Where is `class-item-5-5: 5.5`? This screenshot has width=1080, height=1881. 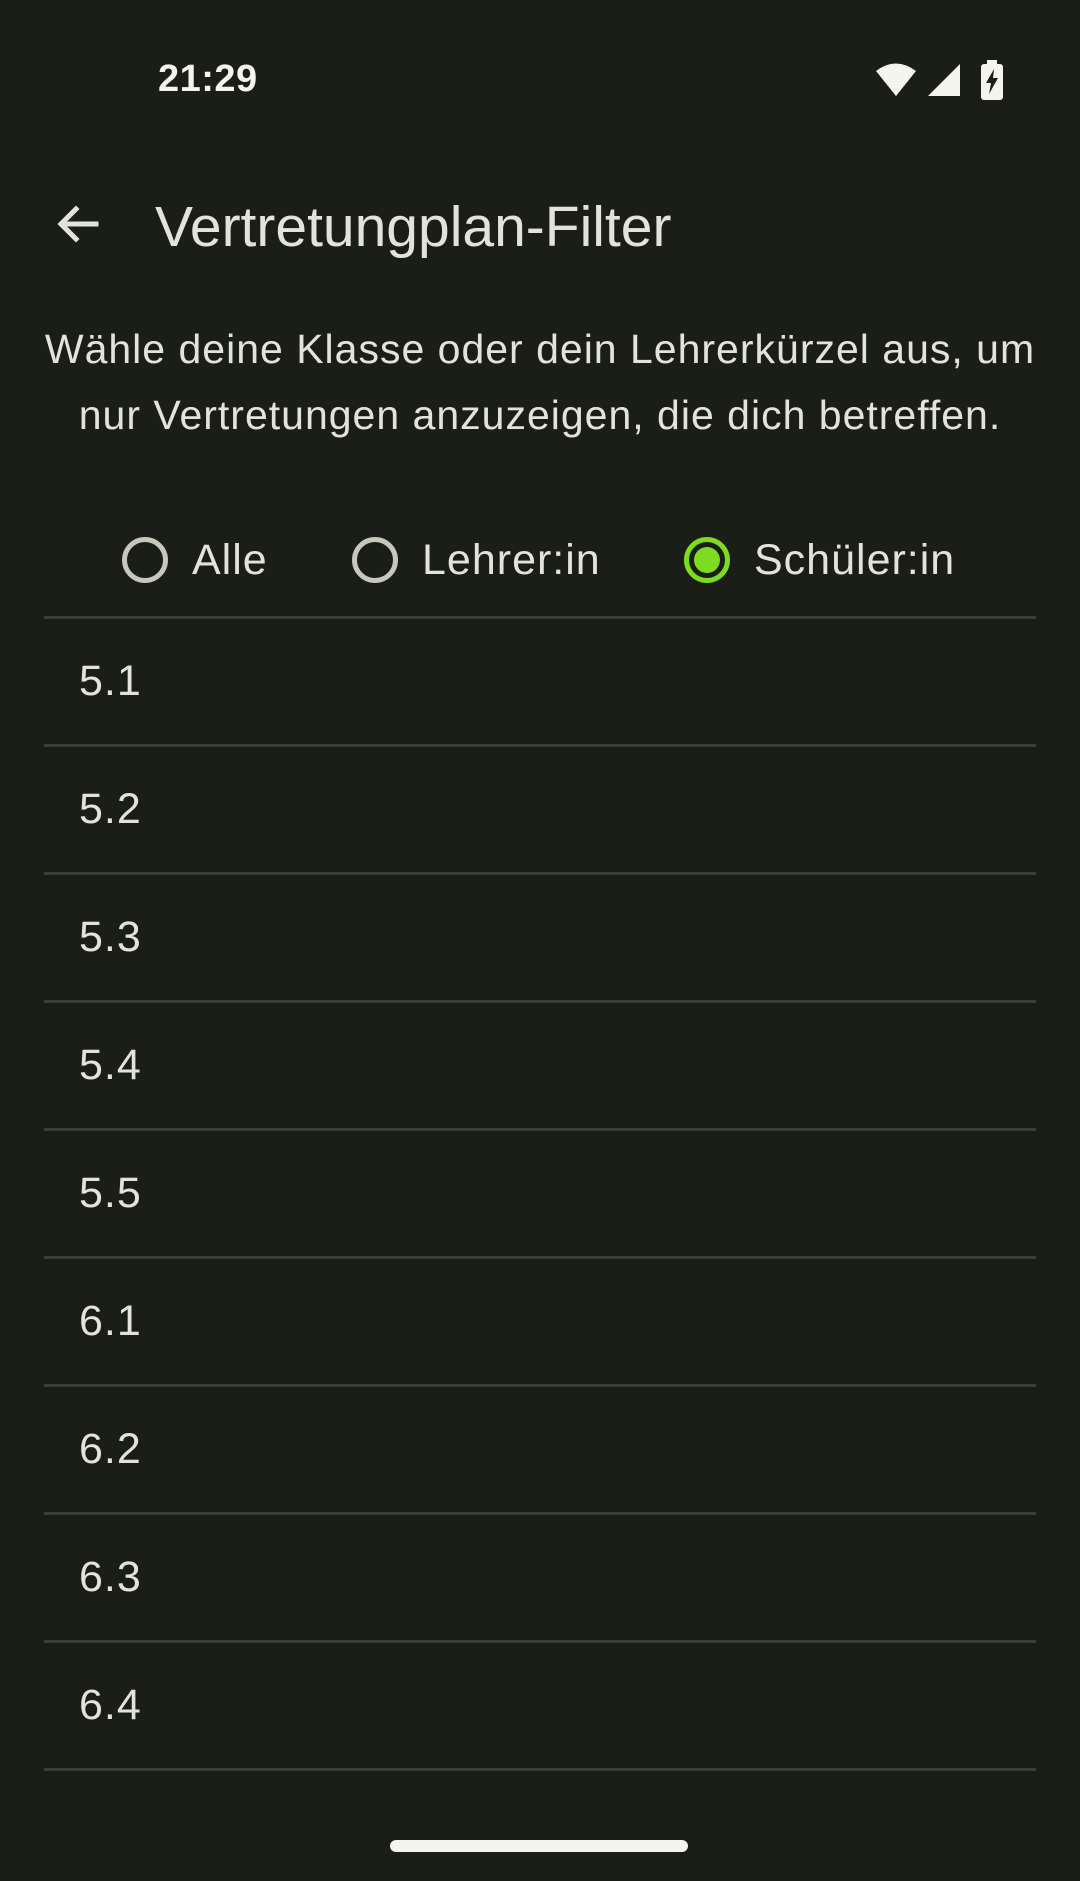 class-item-5-5: 5.5 is located at coordinates (540, 1195).